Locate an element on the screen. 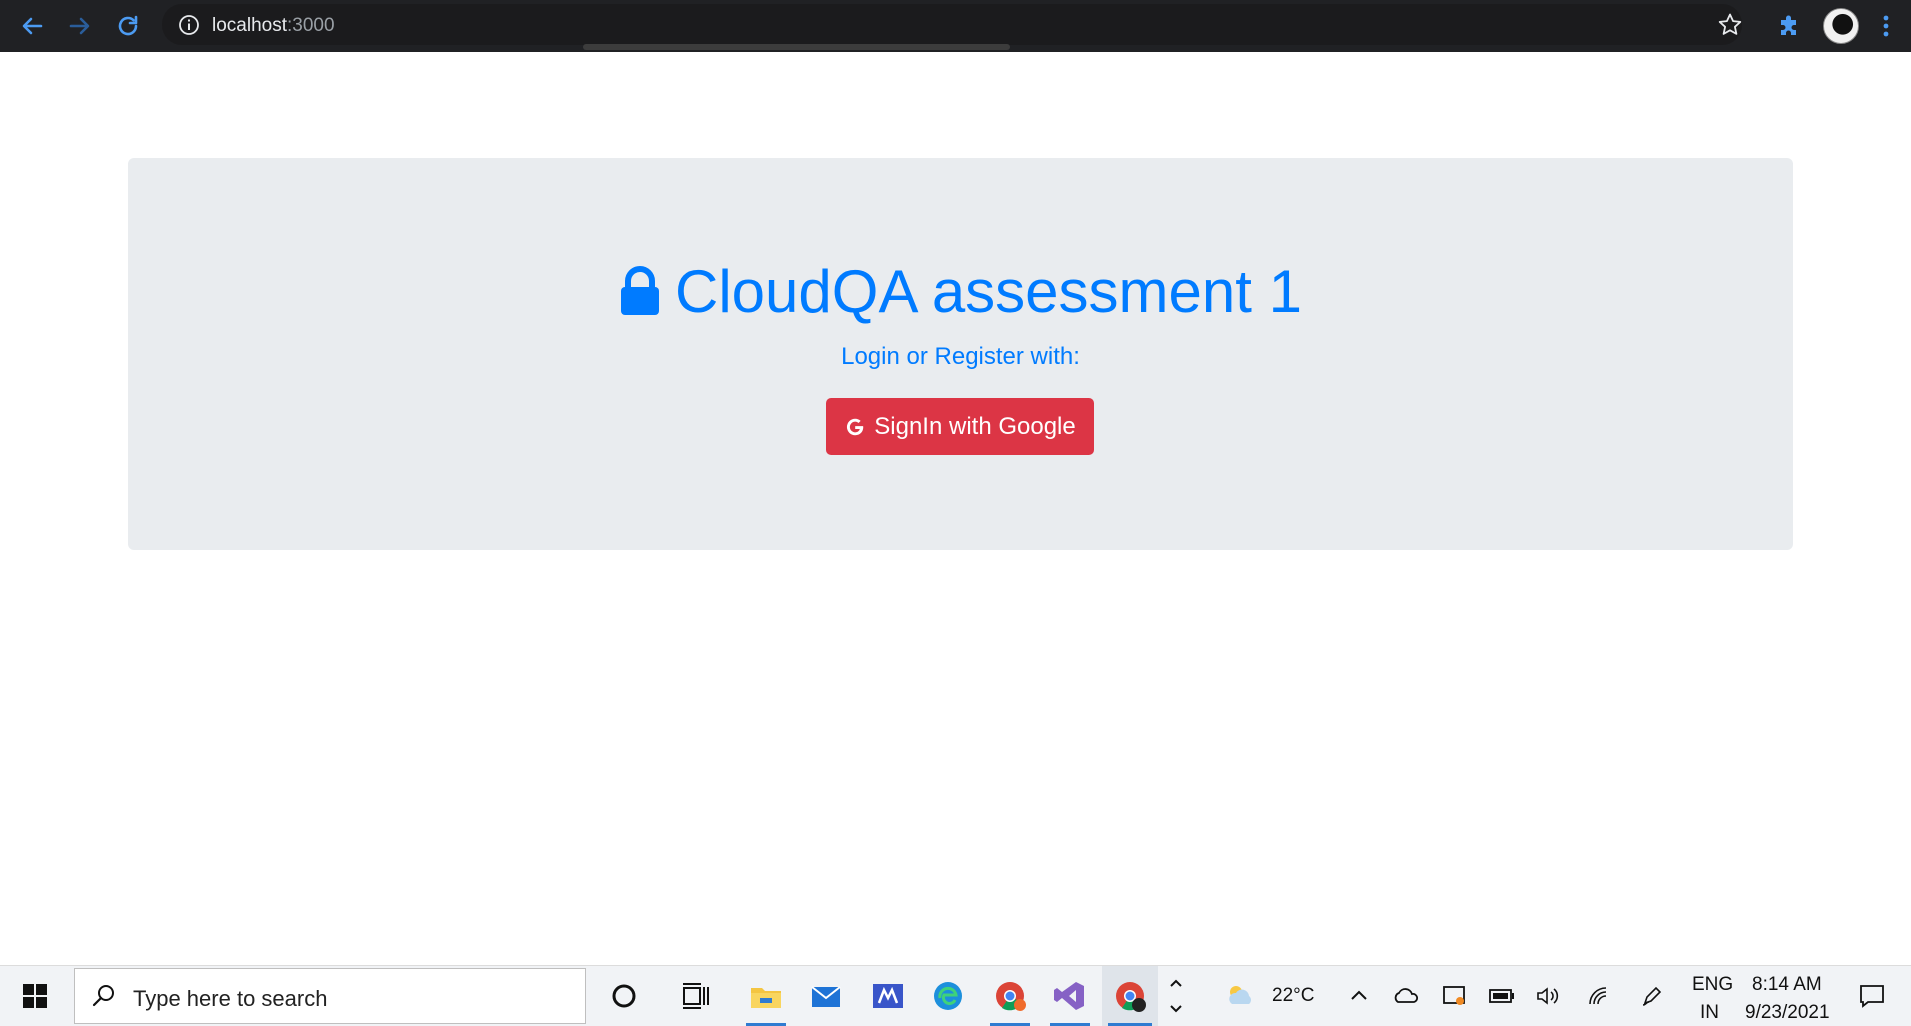  reload-button is located at coordinates (128, 26).